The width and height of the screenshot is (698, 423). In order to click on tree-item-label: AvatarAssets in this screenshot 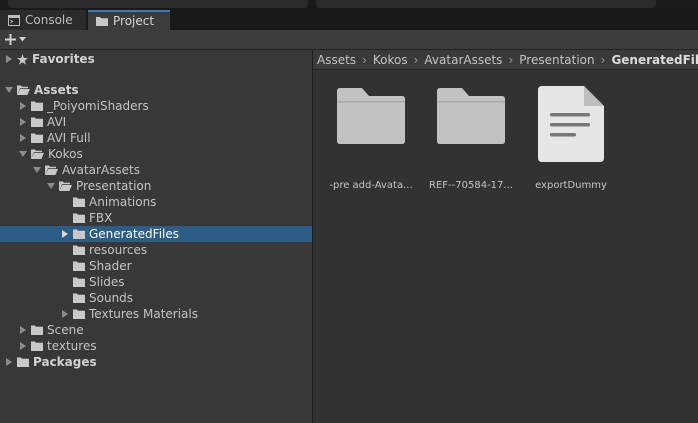, I will do `click(101, 170)`.